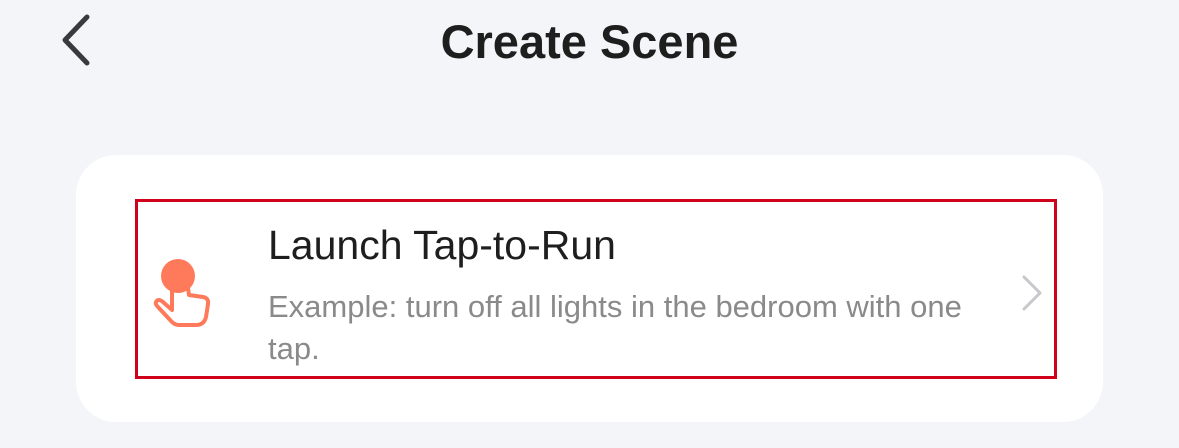 This screenshot has height=448, width=1179. Describe the element at coordinates (182, 293) in the screenshot. I see `tap-finger-icon` at that location.